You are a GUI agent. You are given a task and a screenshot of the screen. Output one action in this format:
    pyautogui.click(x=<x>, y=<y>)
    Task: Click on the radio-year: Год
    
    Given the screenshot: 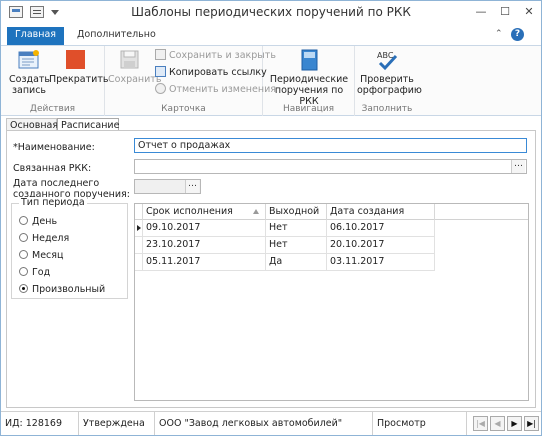 What is the action you would take?
    pyautogui.click(x=34, y=273)
    